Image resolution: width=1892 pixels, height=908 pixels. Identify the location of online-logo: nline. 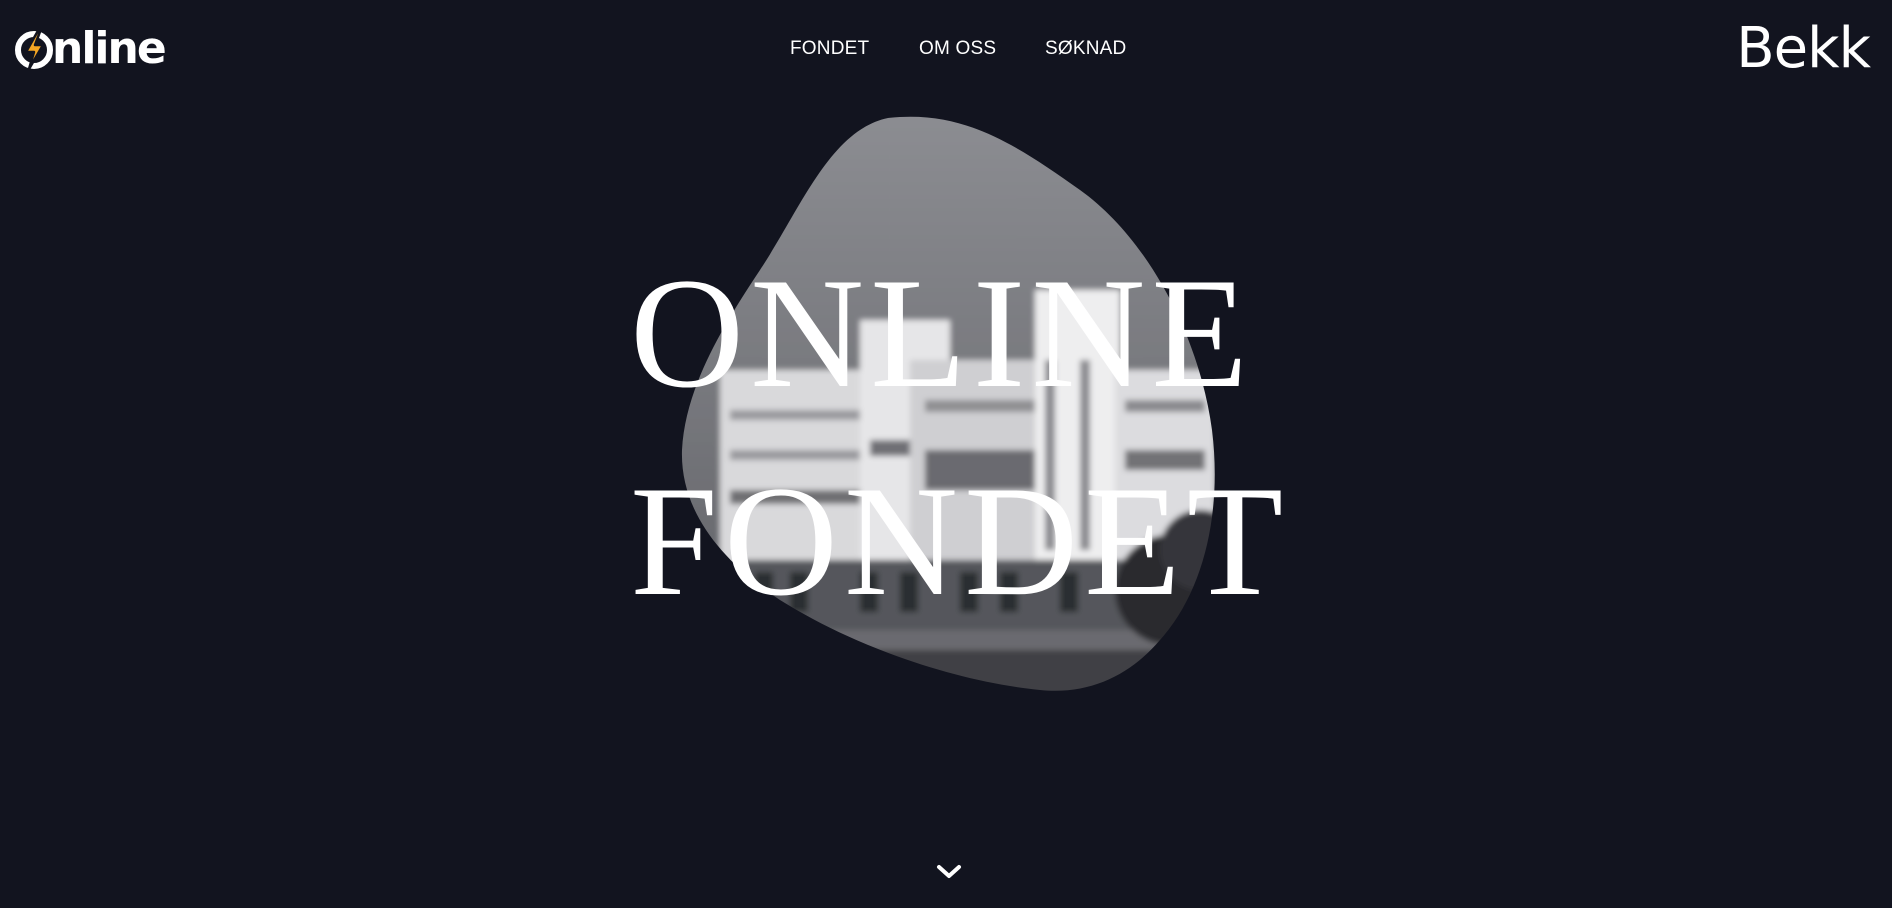
(90, 48).